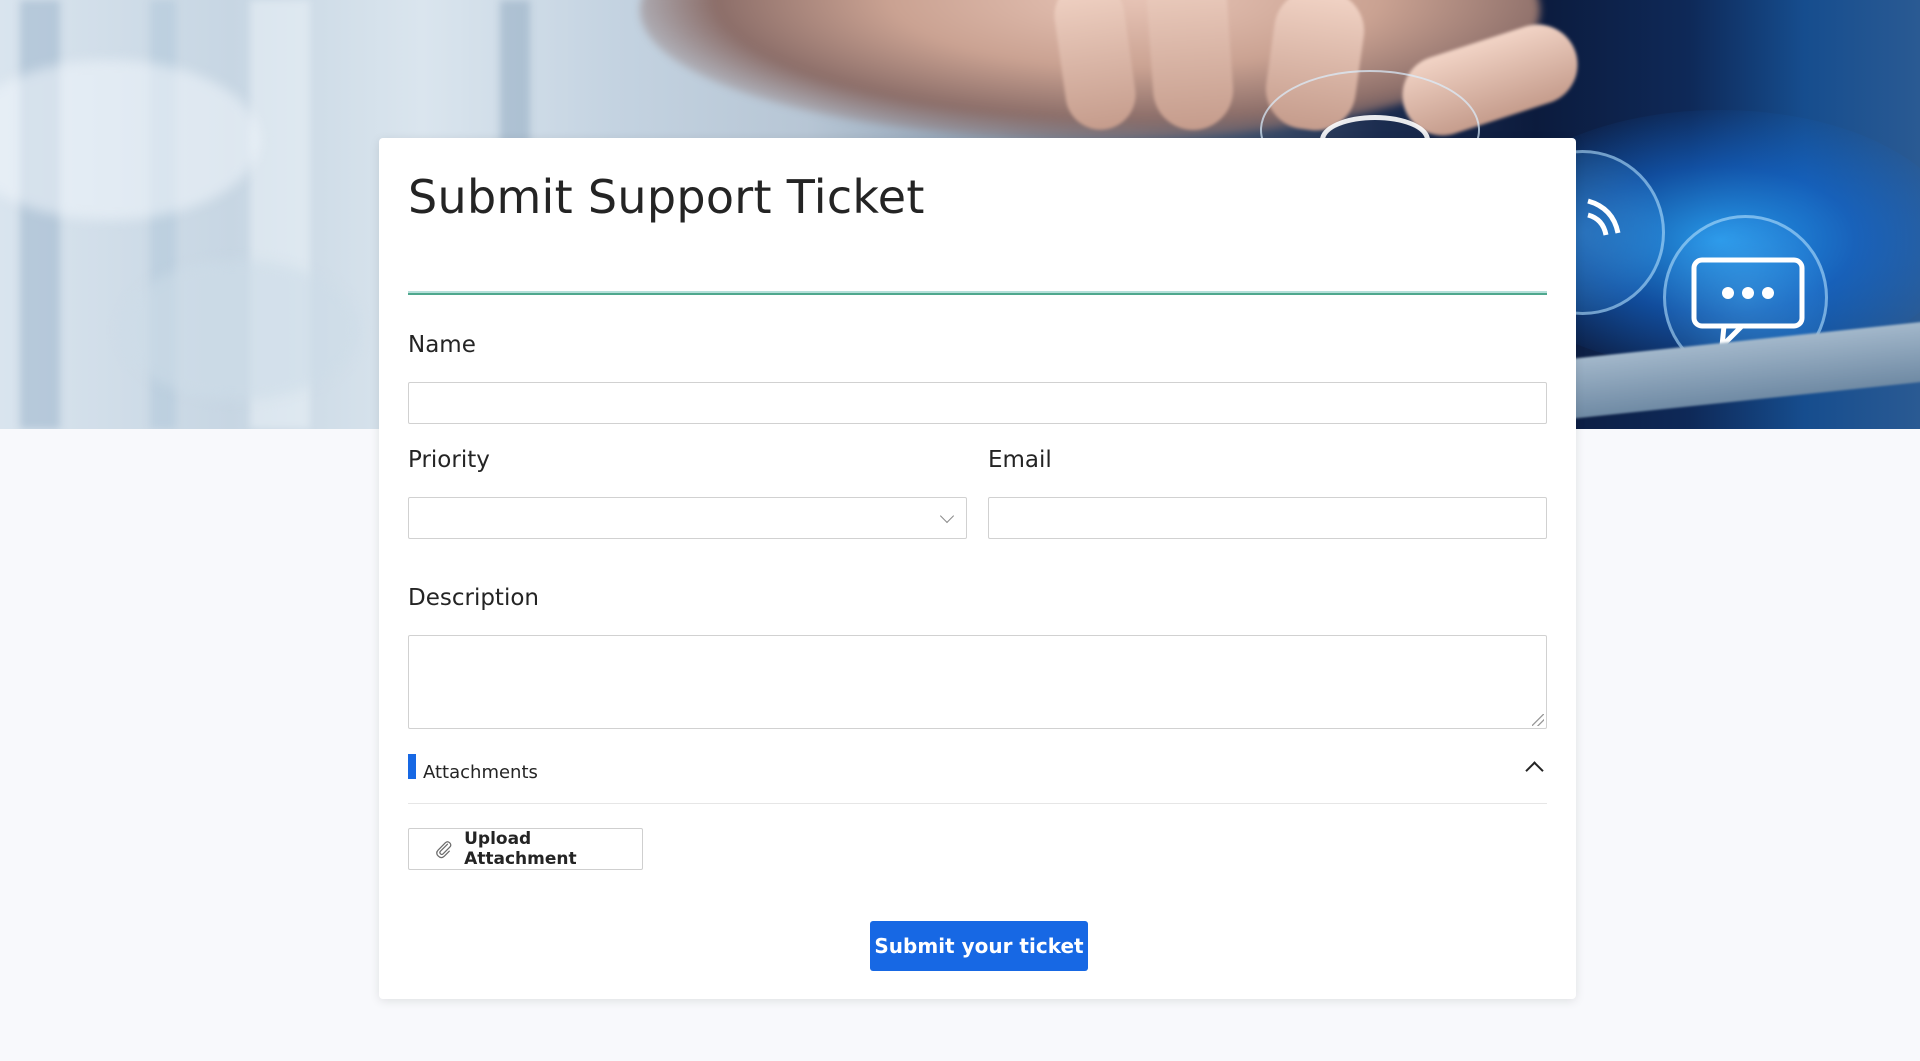 This screenshot has height=1061, width=1920. Describe the element at coordinates (444, 850) in the screenshot. I see `paperclip-icon` at that location.